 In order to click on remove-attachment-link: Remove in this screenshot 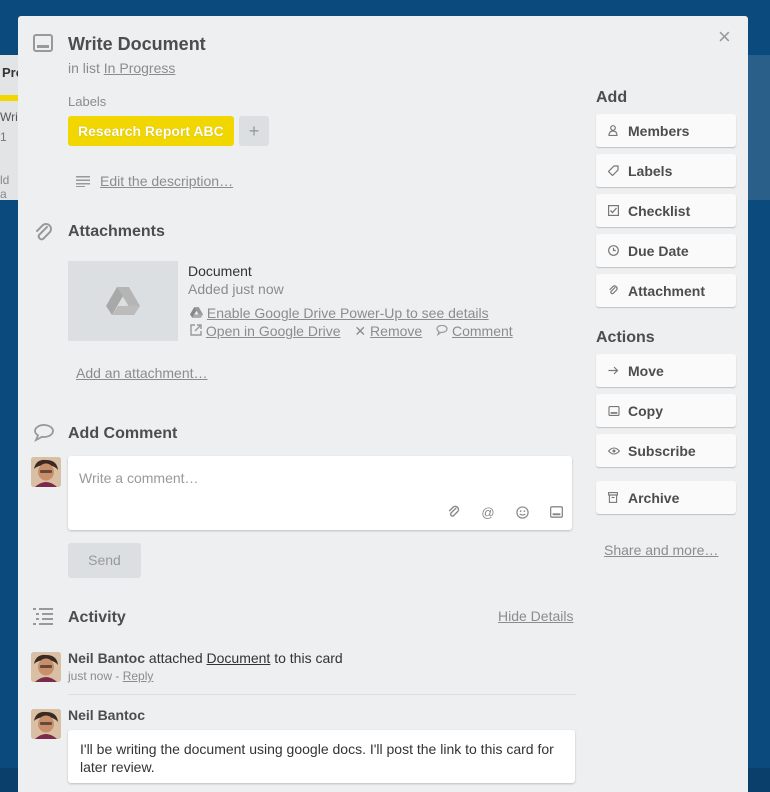, I will do `click(396, 331)`.